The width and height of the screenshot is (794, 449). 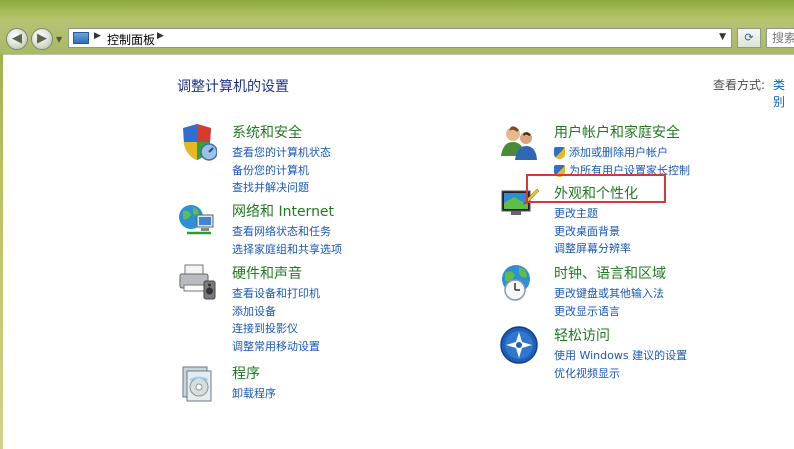 I want to click on link-change-theme: 更改主题, so click(x=592, y=214).